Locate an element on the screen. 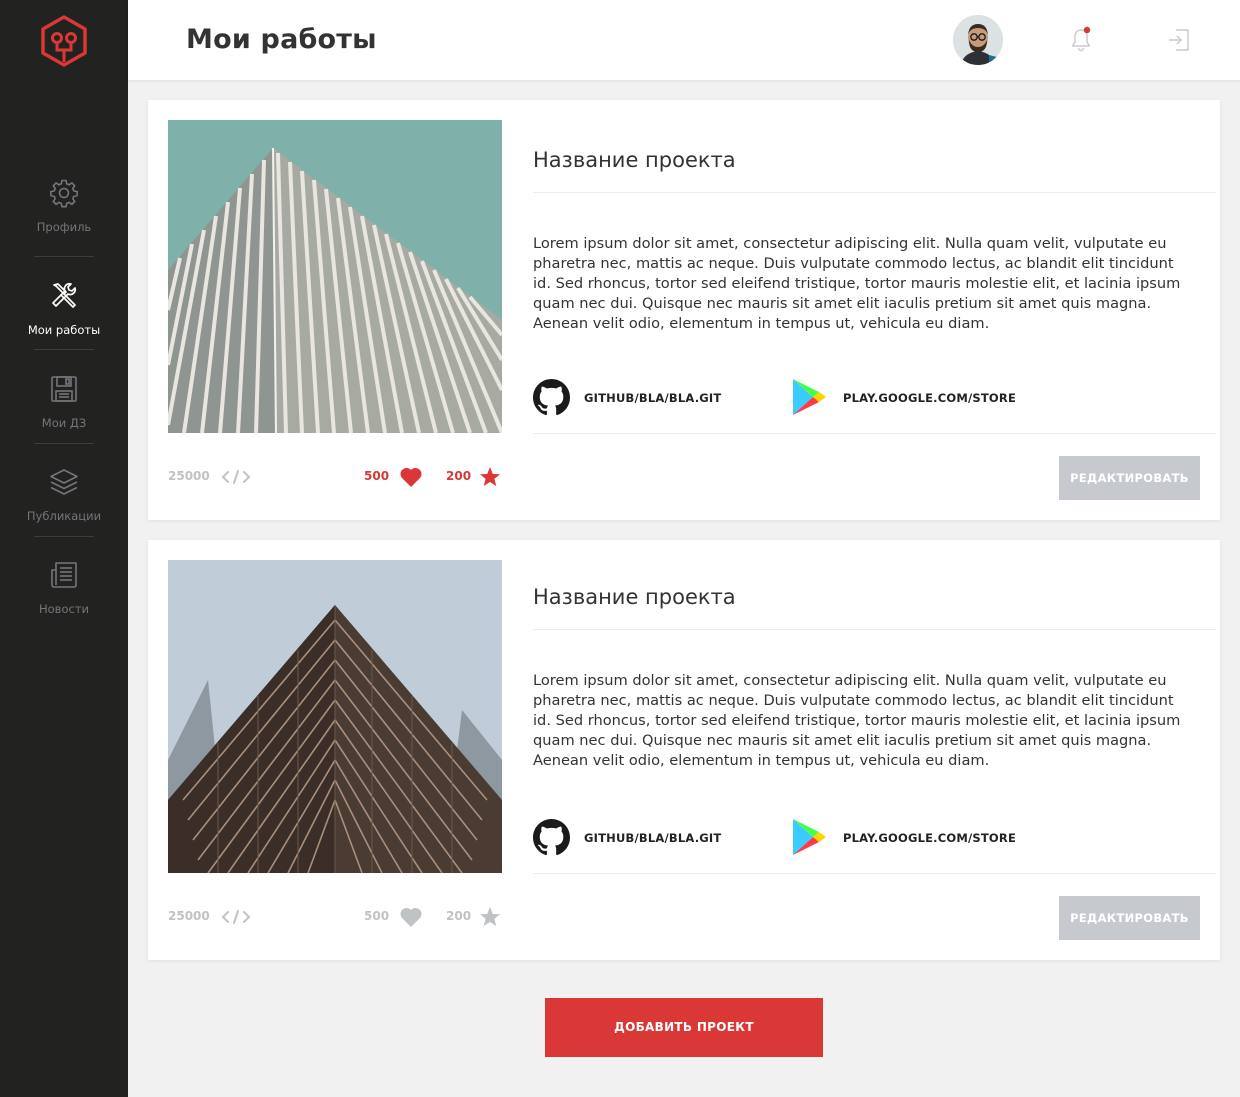  avatar-image is located at coordinates (978, 40).